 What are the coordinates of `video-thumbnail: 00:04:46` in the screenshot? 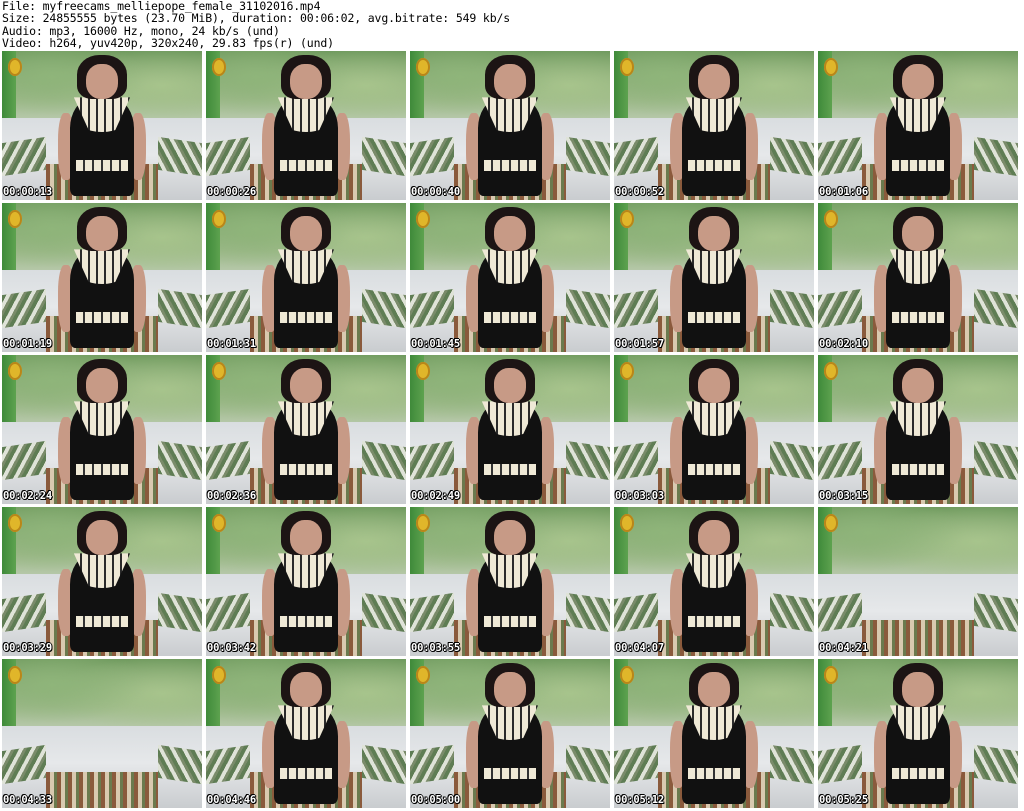 It's located at (306, 733).